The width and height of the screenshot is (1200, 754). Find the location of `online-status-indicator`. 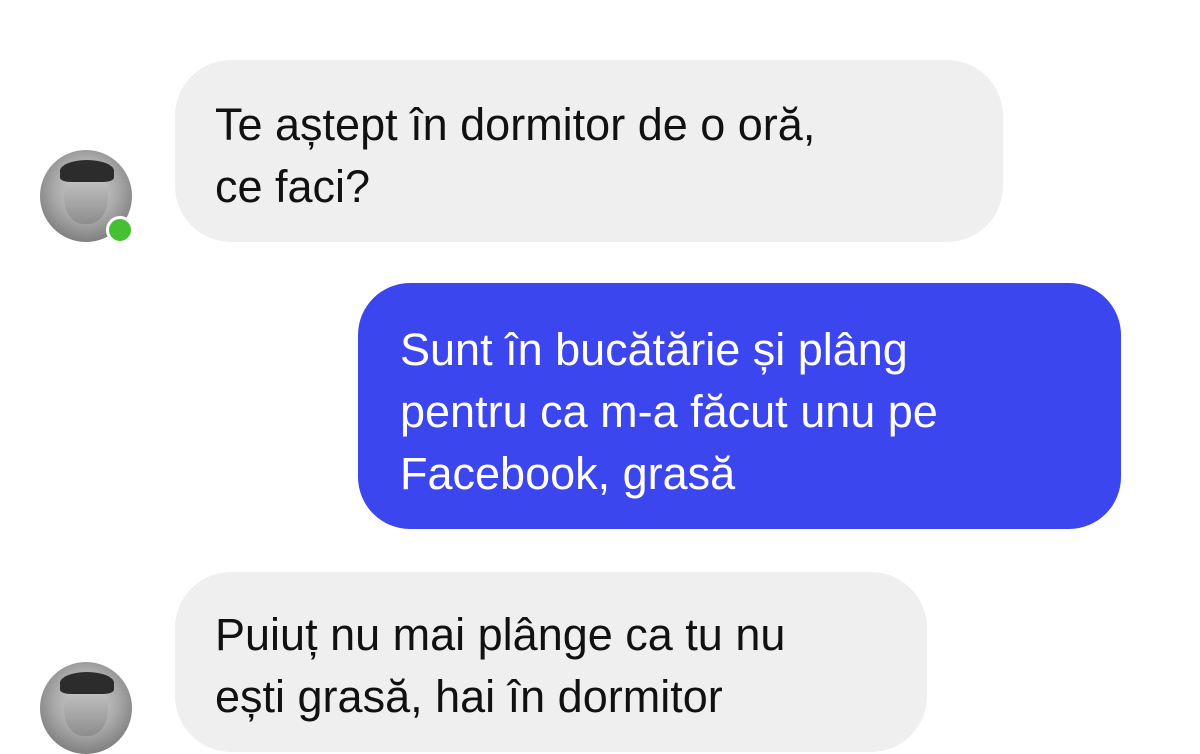

online-status-indicator is located at coordinates (120, 230).